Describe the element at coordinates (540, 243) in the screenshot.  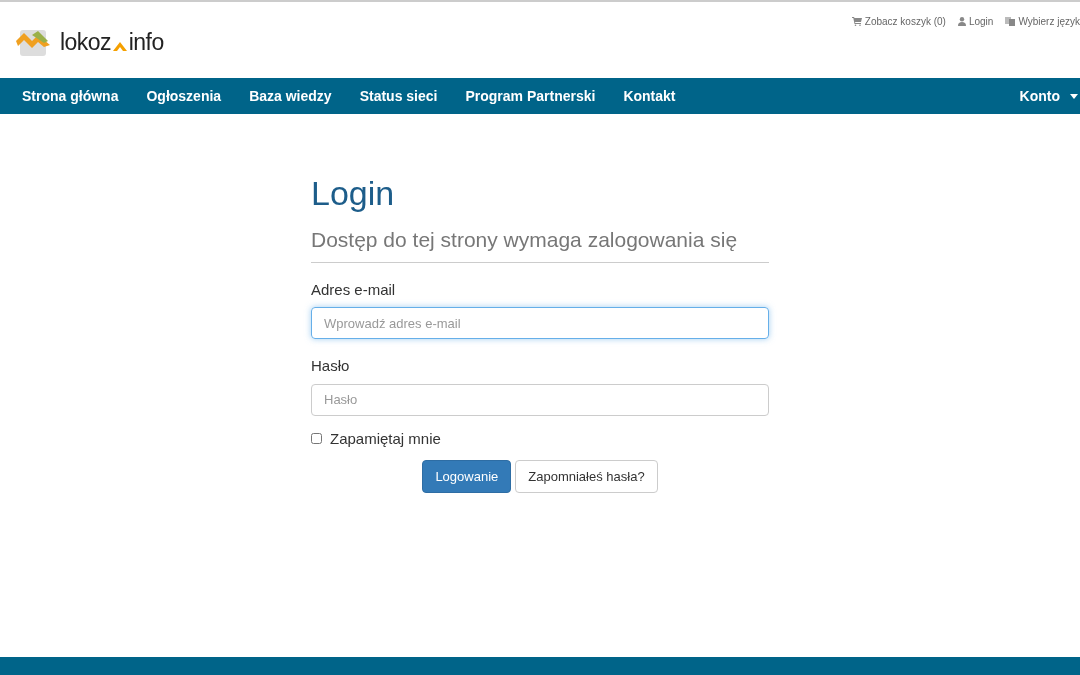
I see `page-subtitle: Dostęp do tej strony wymaga zalogowania się` at that location.